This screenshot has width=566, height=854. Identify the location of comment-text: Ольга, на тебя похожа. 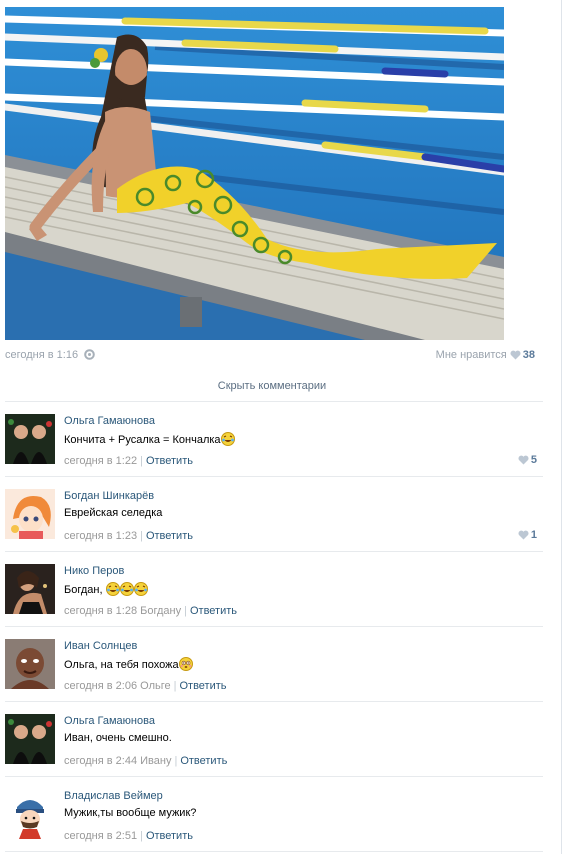
(128, 664).